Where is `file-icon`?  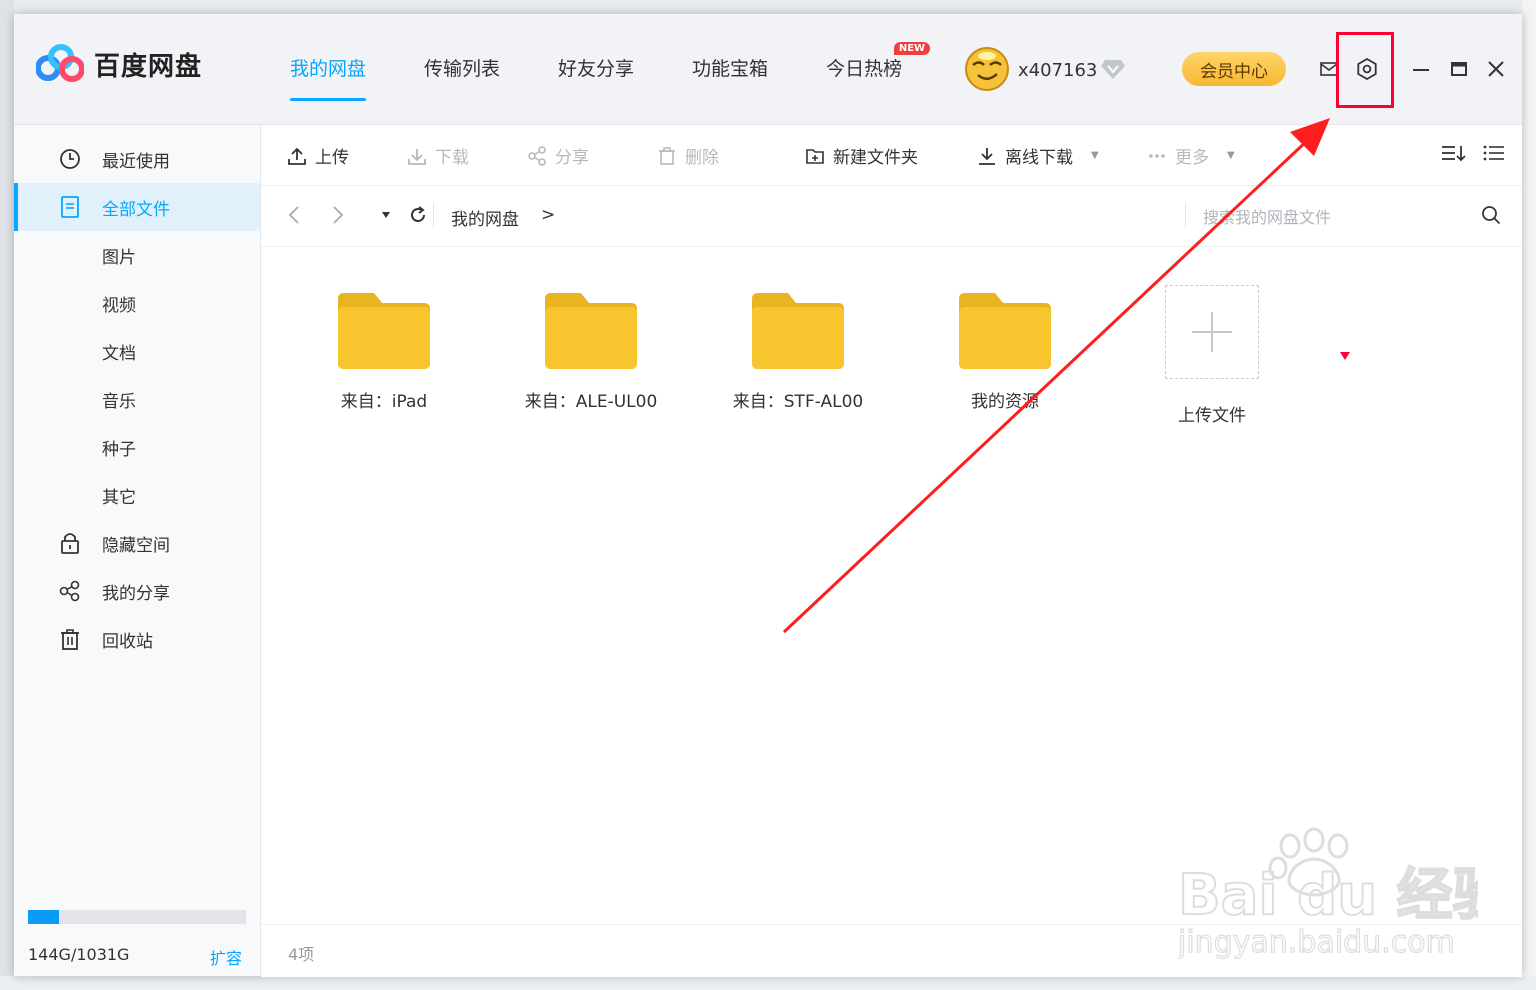 file-icon is located at coordinates (70, 207).